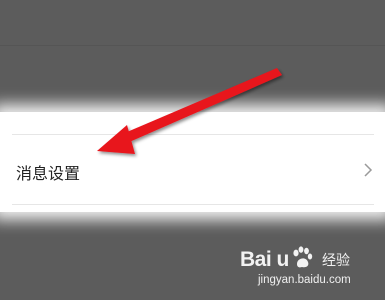 The height and width of the screenshot is (300, 385). What do you see at coordinates (303, 257) in the screenshot?
I see `baidu-paw-icon` at bounding box center [303, 257].